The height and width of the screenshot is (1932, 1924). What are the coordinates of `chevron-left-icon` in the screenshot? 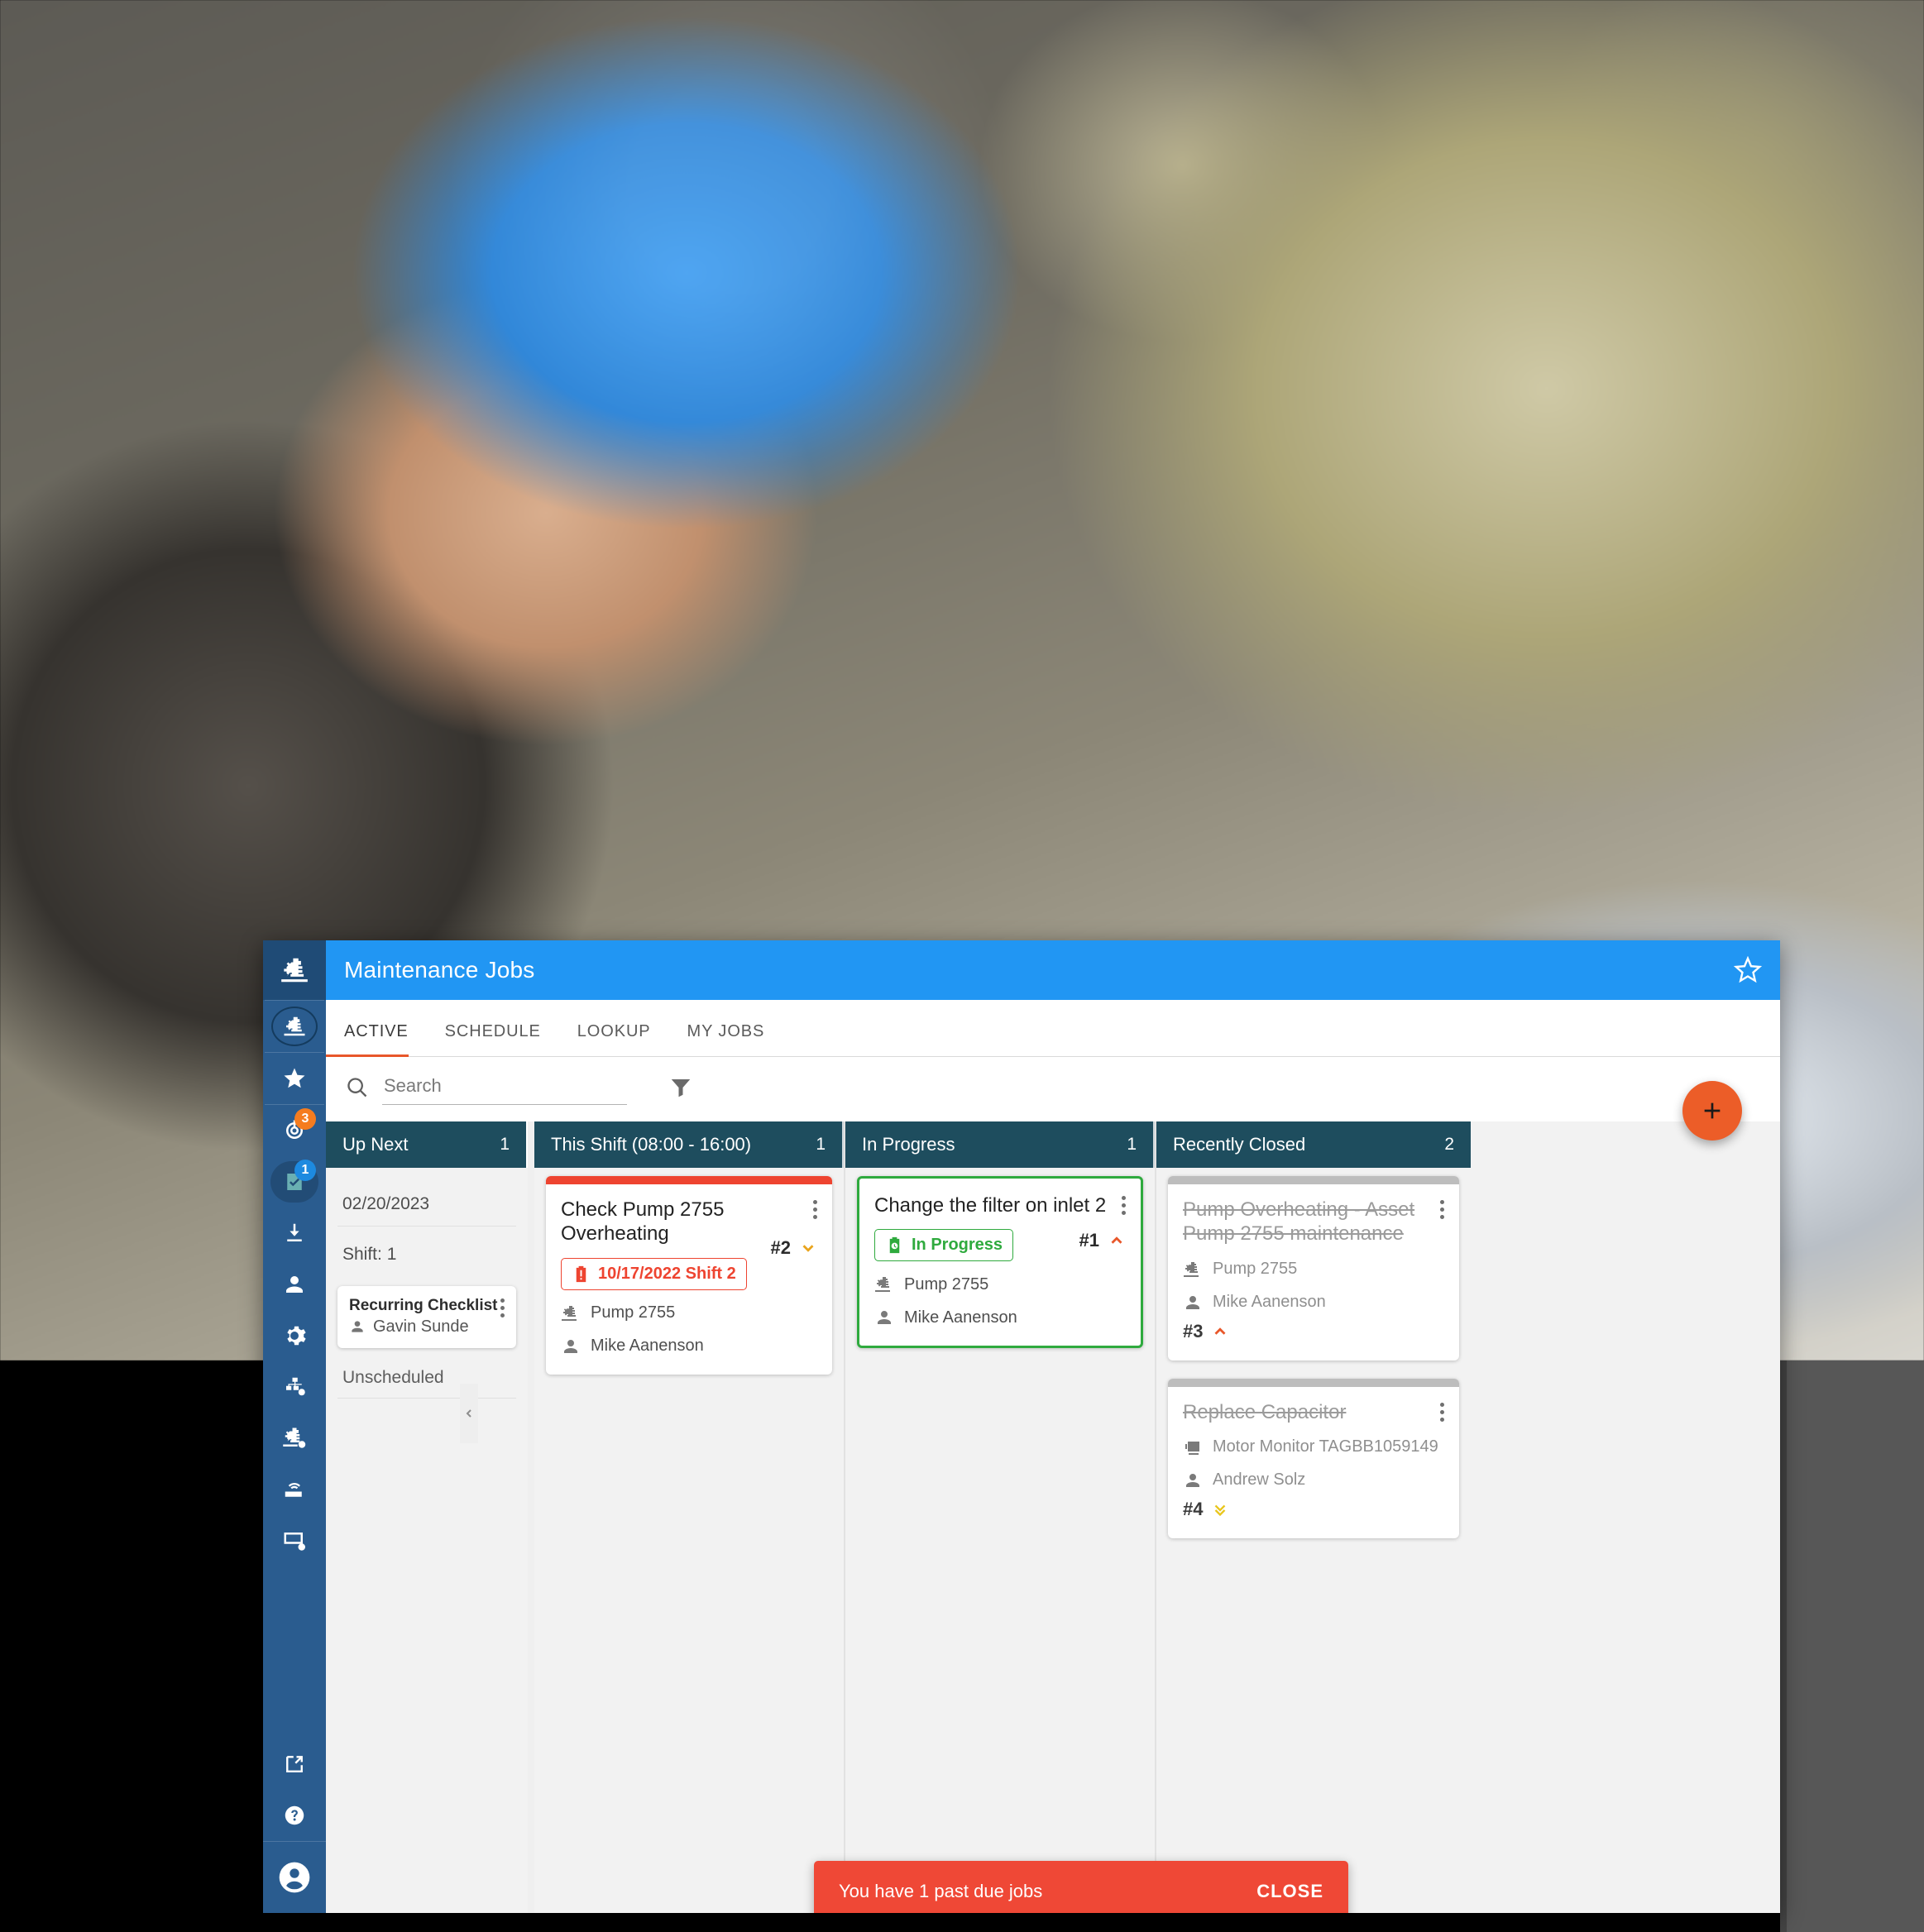 It's located at (469, 1413).